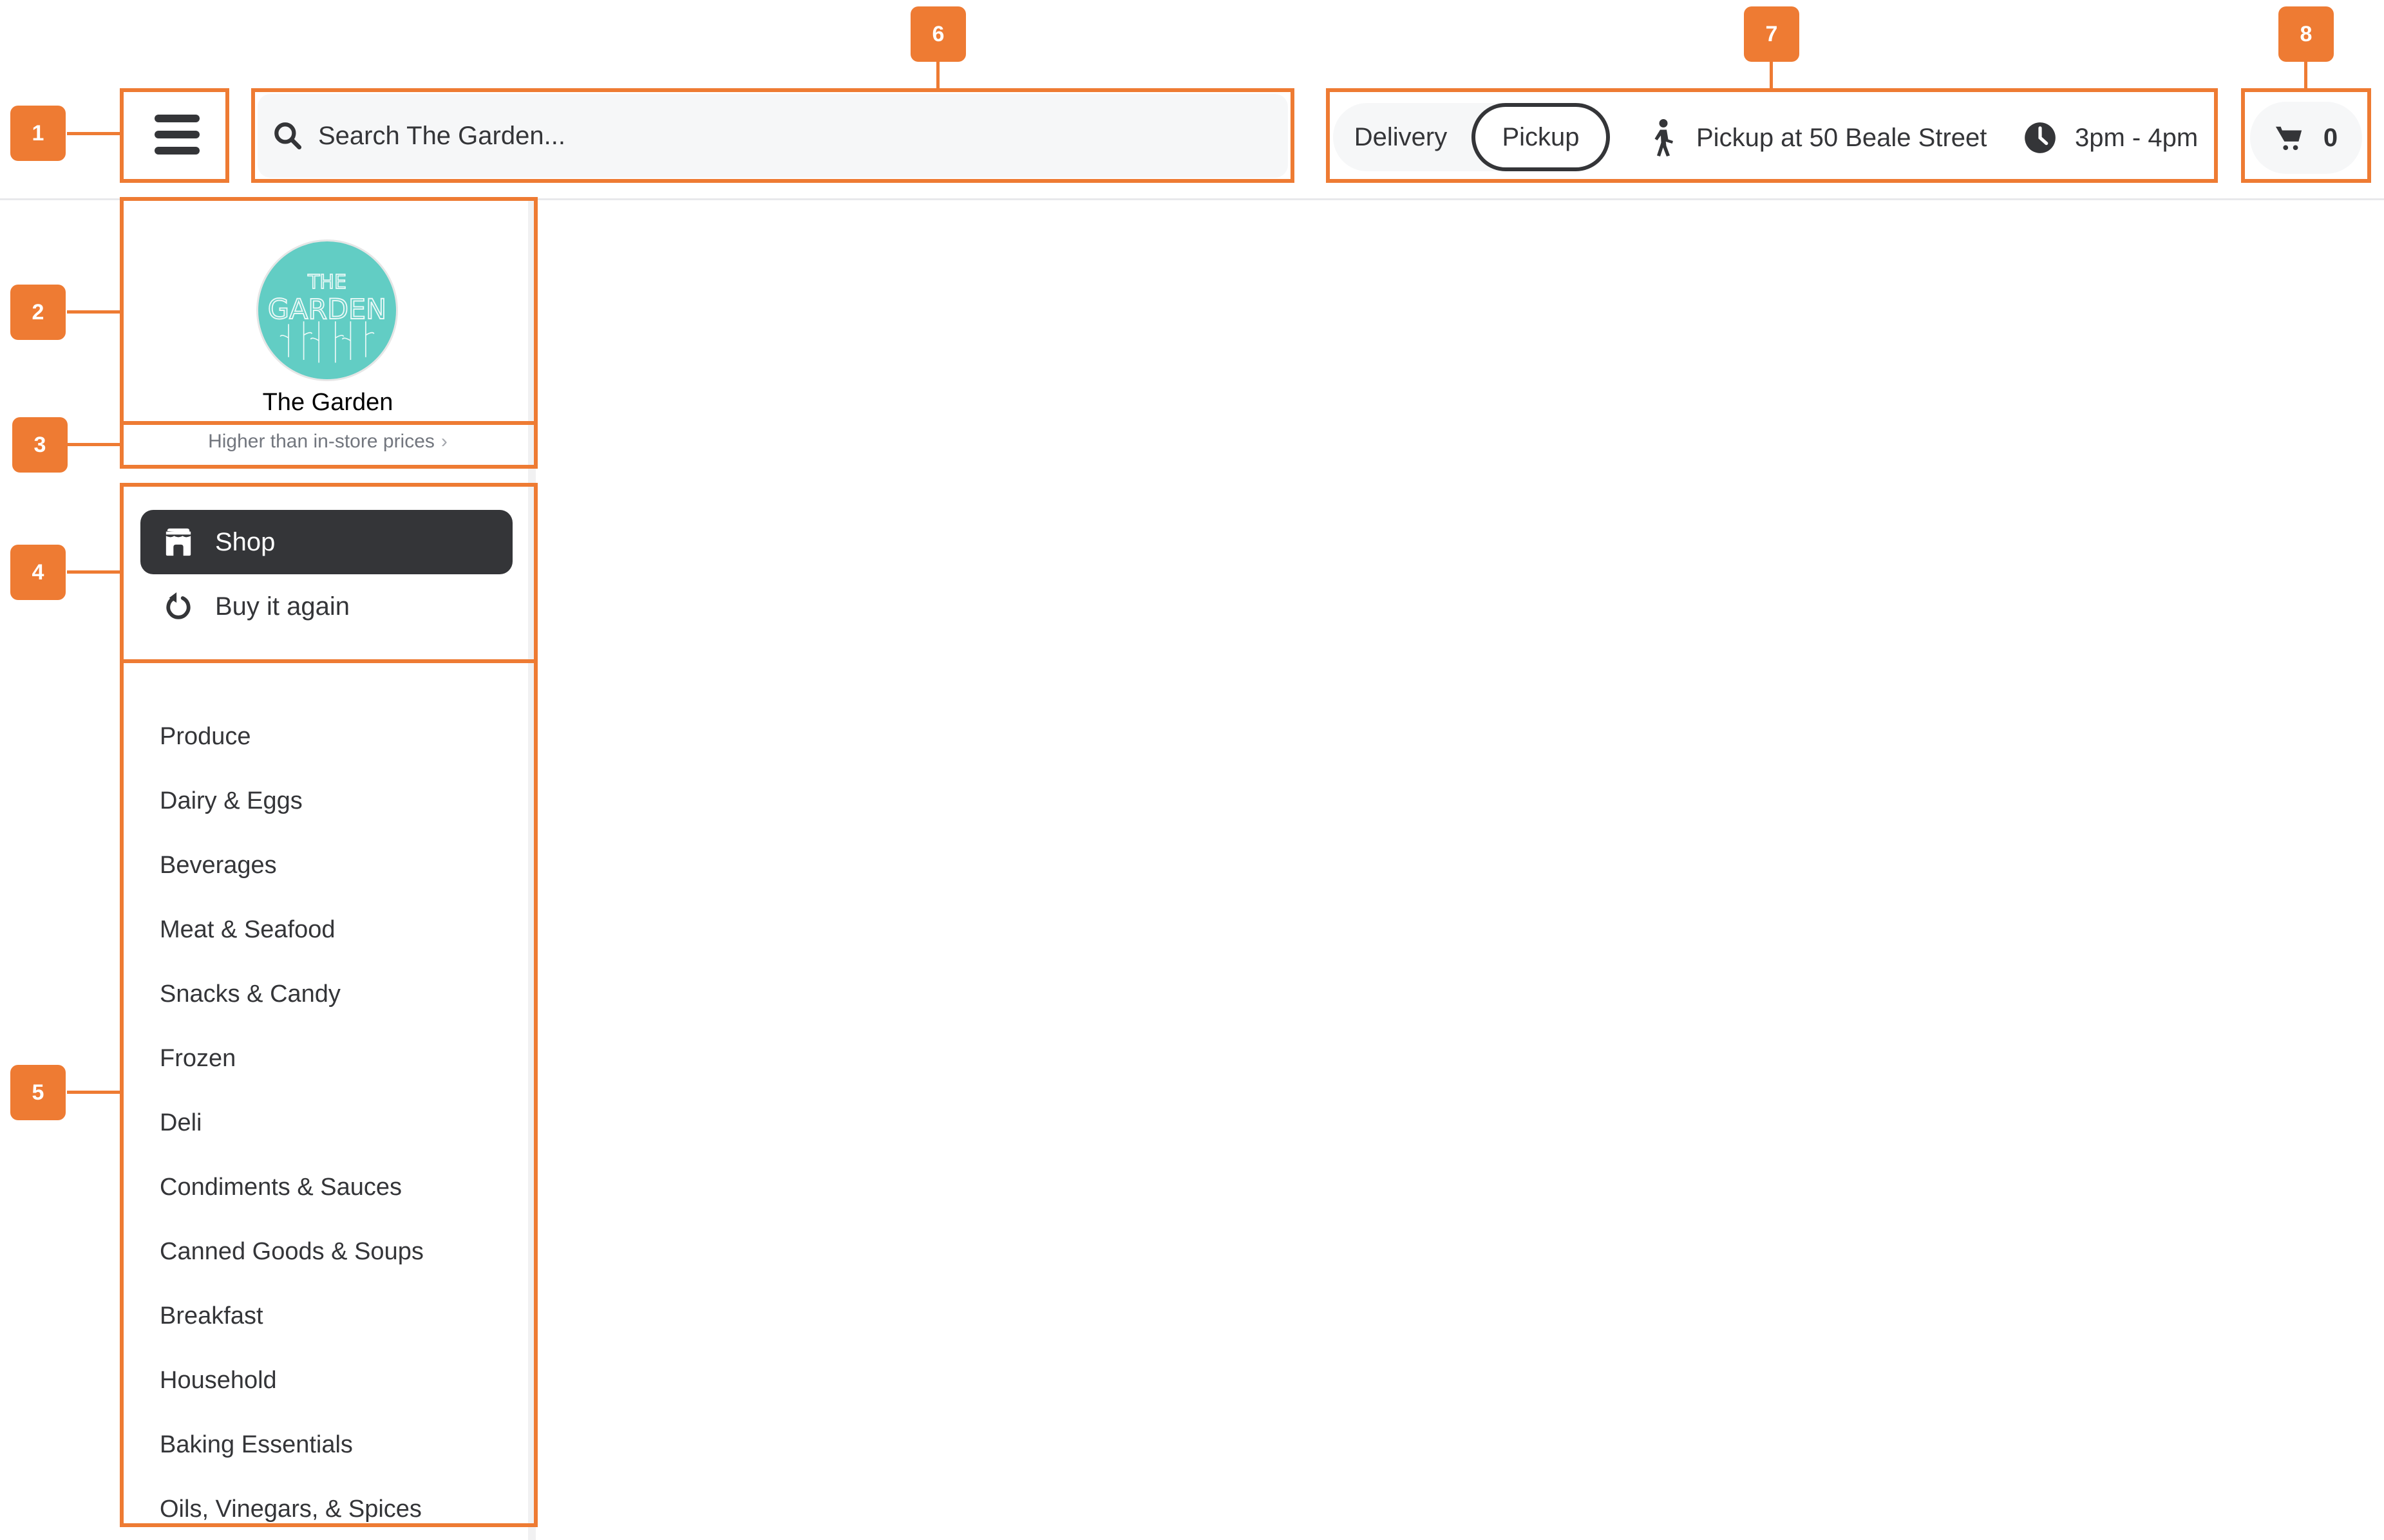 Image resolution: width=2384 pixels, height=1540 pixels. I want to click on clock-icon, so click(2041, 137).